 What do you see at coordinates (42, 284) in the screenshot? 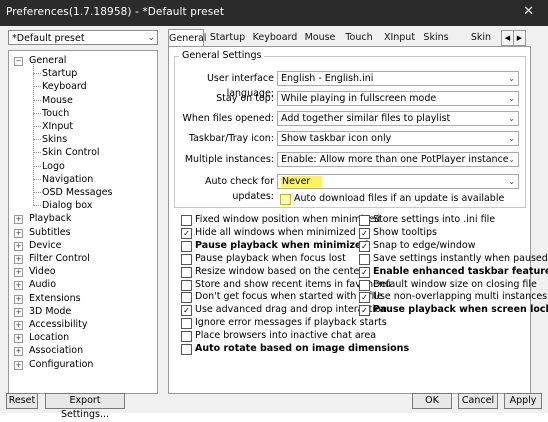
I see `tree-item-audio: Audio` at bounding box center [42, 284].